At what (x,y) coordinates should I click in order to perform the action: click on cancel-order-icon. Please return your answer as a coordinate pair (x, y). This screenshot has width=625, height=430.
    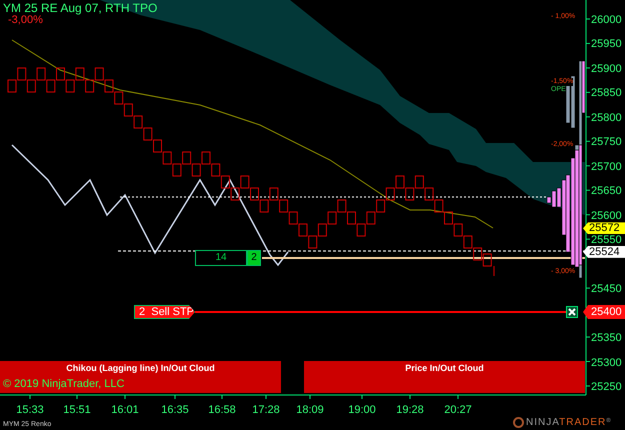
    Looking at the image, I should click on (572, 312).